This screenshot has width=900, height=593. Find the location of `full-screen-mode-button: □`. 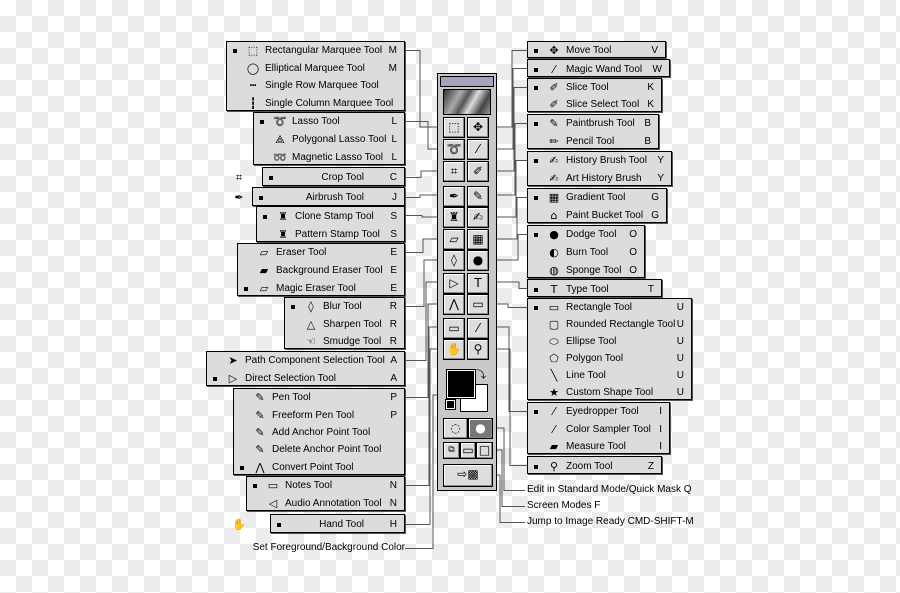

full-screen-mode-button: □ is located at coordinates (484, 450).